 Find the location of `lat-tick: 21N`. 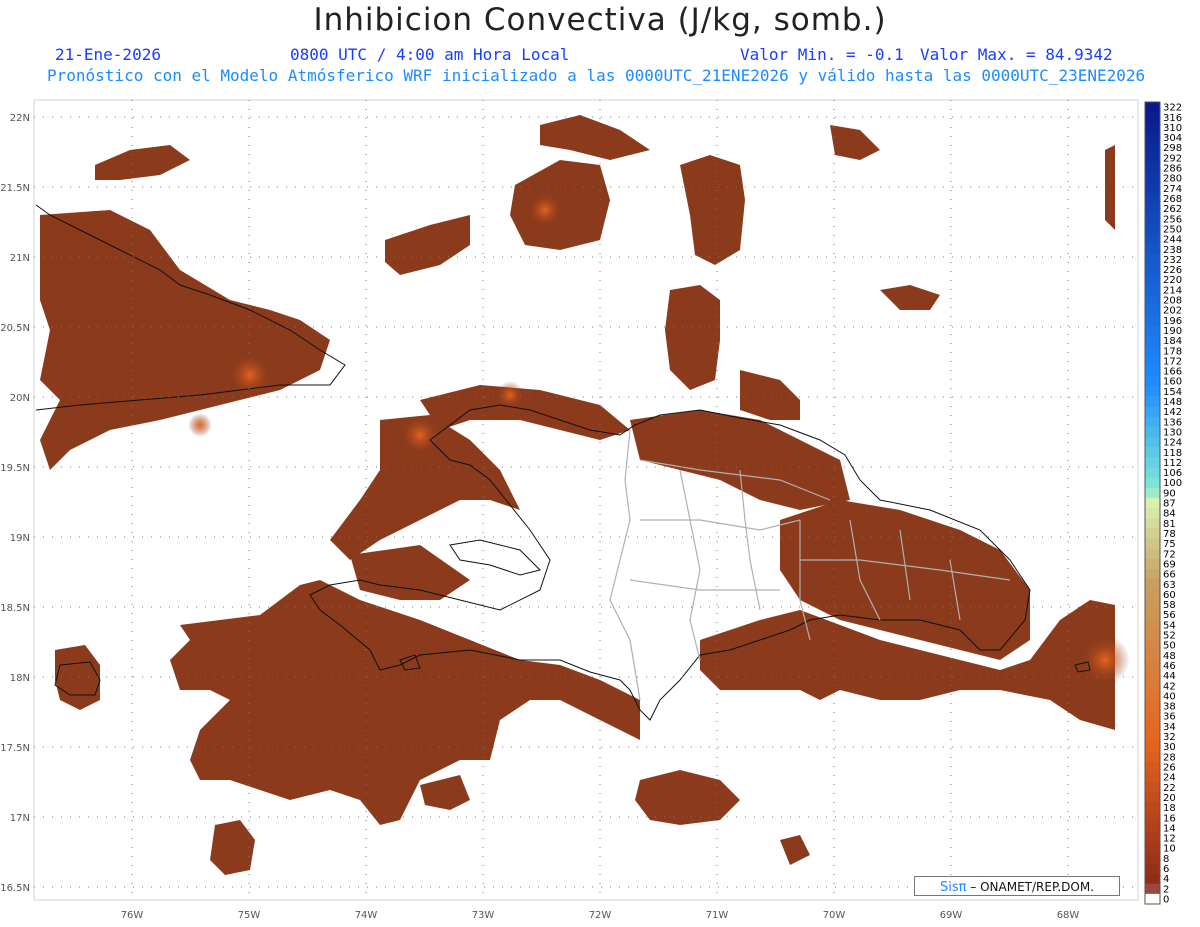

lat-tick: 21N is located at coordinates (20, 258).